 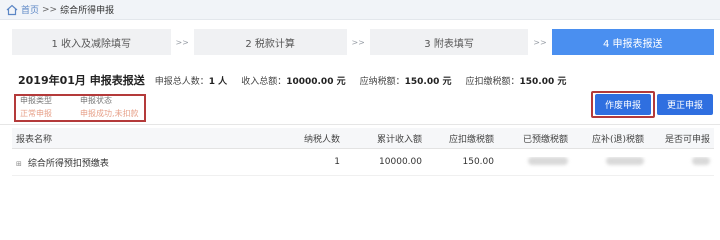 What do you see at coordinates (449, 42) in the screenshot?
I see `step-attachment: 3 附表填写` at bounding box center [449, 42].